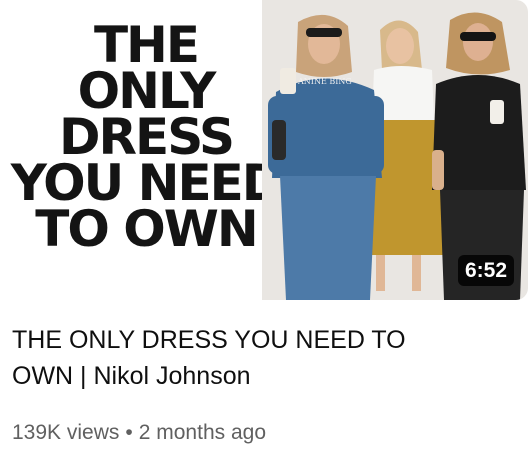 This screenshot has width=528, height=458. I want to click on sweatshirt-text: ANINE BING, so click(324, 81).